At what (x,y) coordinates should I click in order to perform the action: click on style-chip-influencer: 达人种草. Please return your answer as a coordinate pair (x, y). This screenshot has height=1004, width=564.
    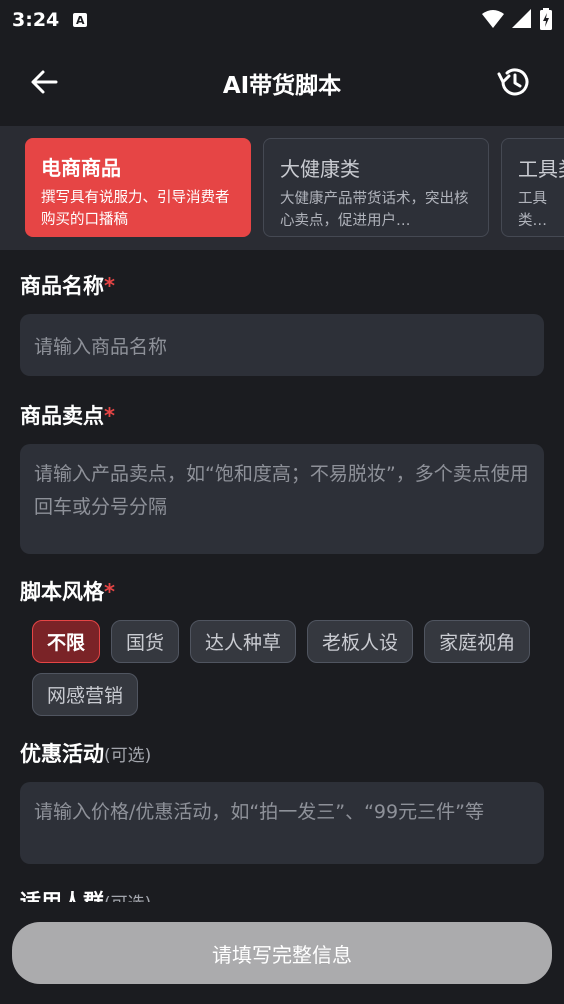
    Looking at the image, I should click on (243, 641).